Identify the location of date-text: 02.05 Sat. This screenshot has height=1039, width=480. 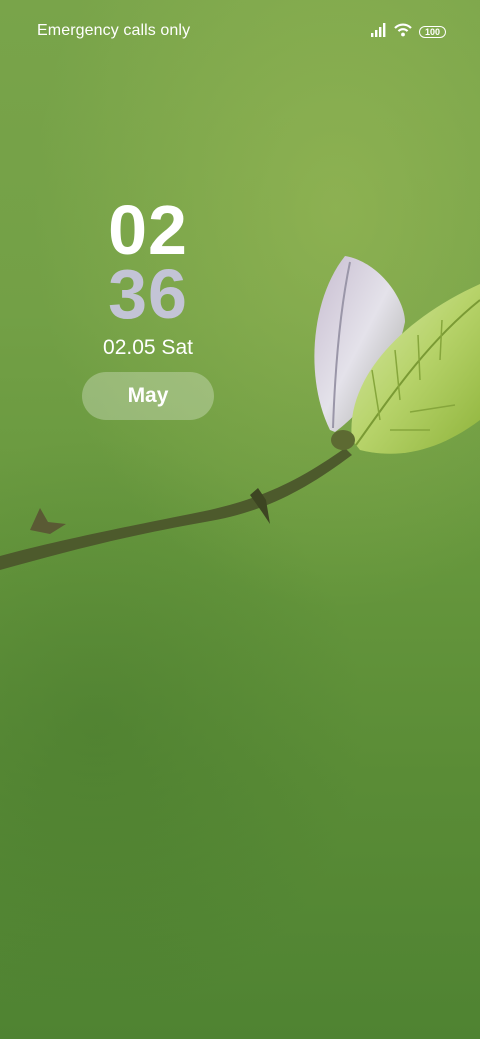
(148, 347).